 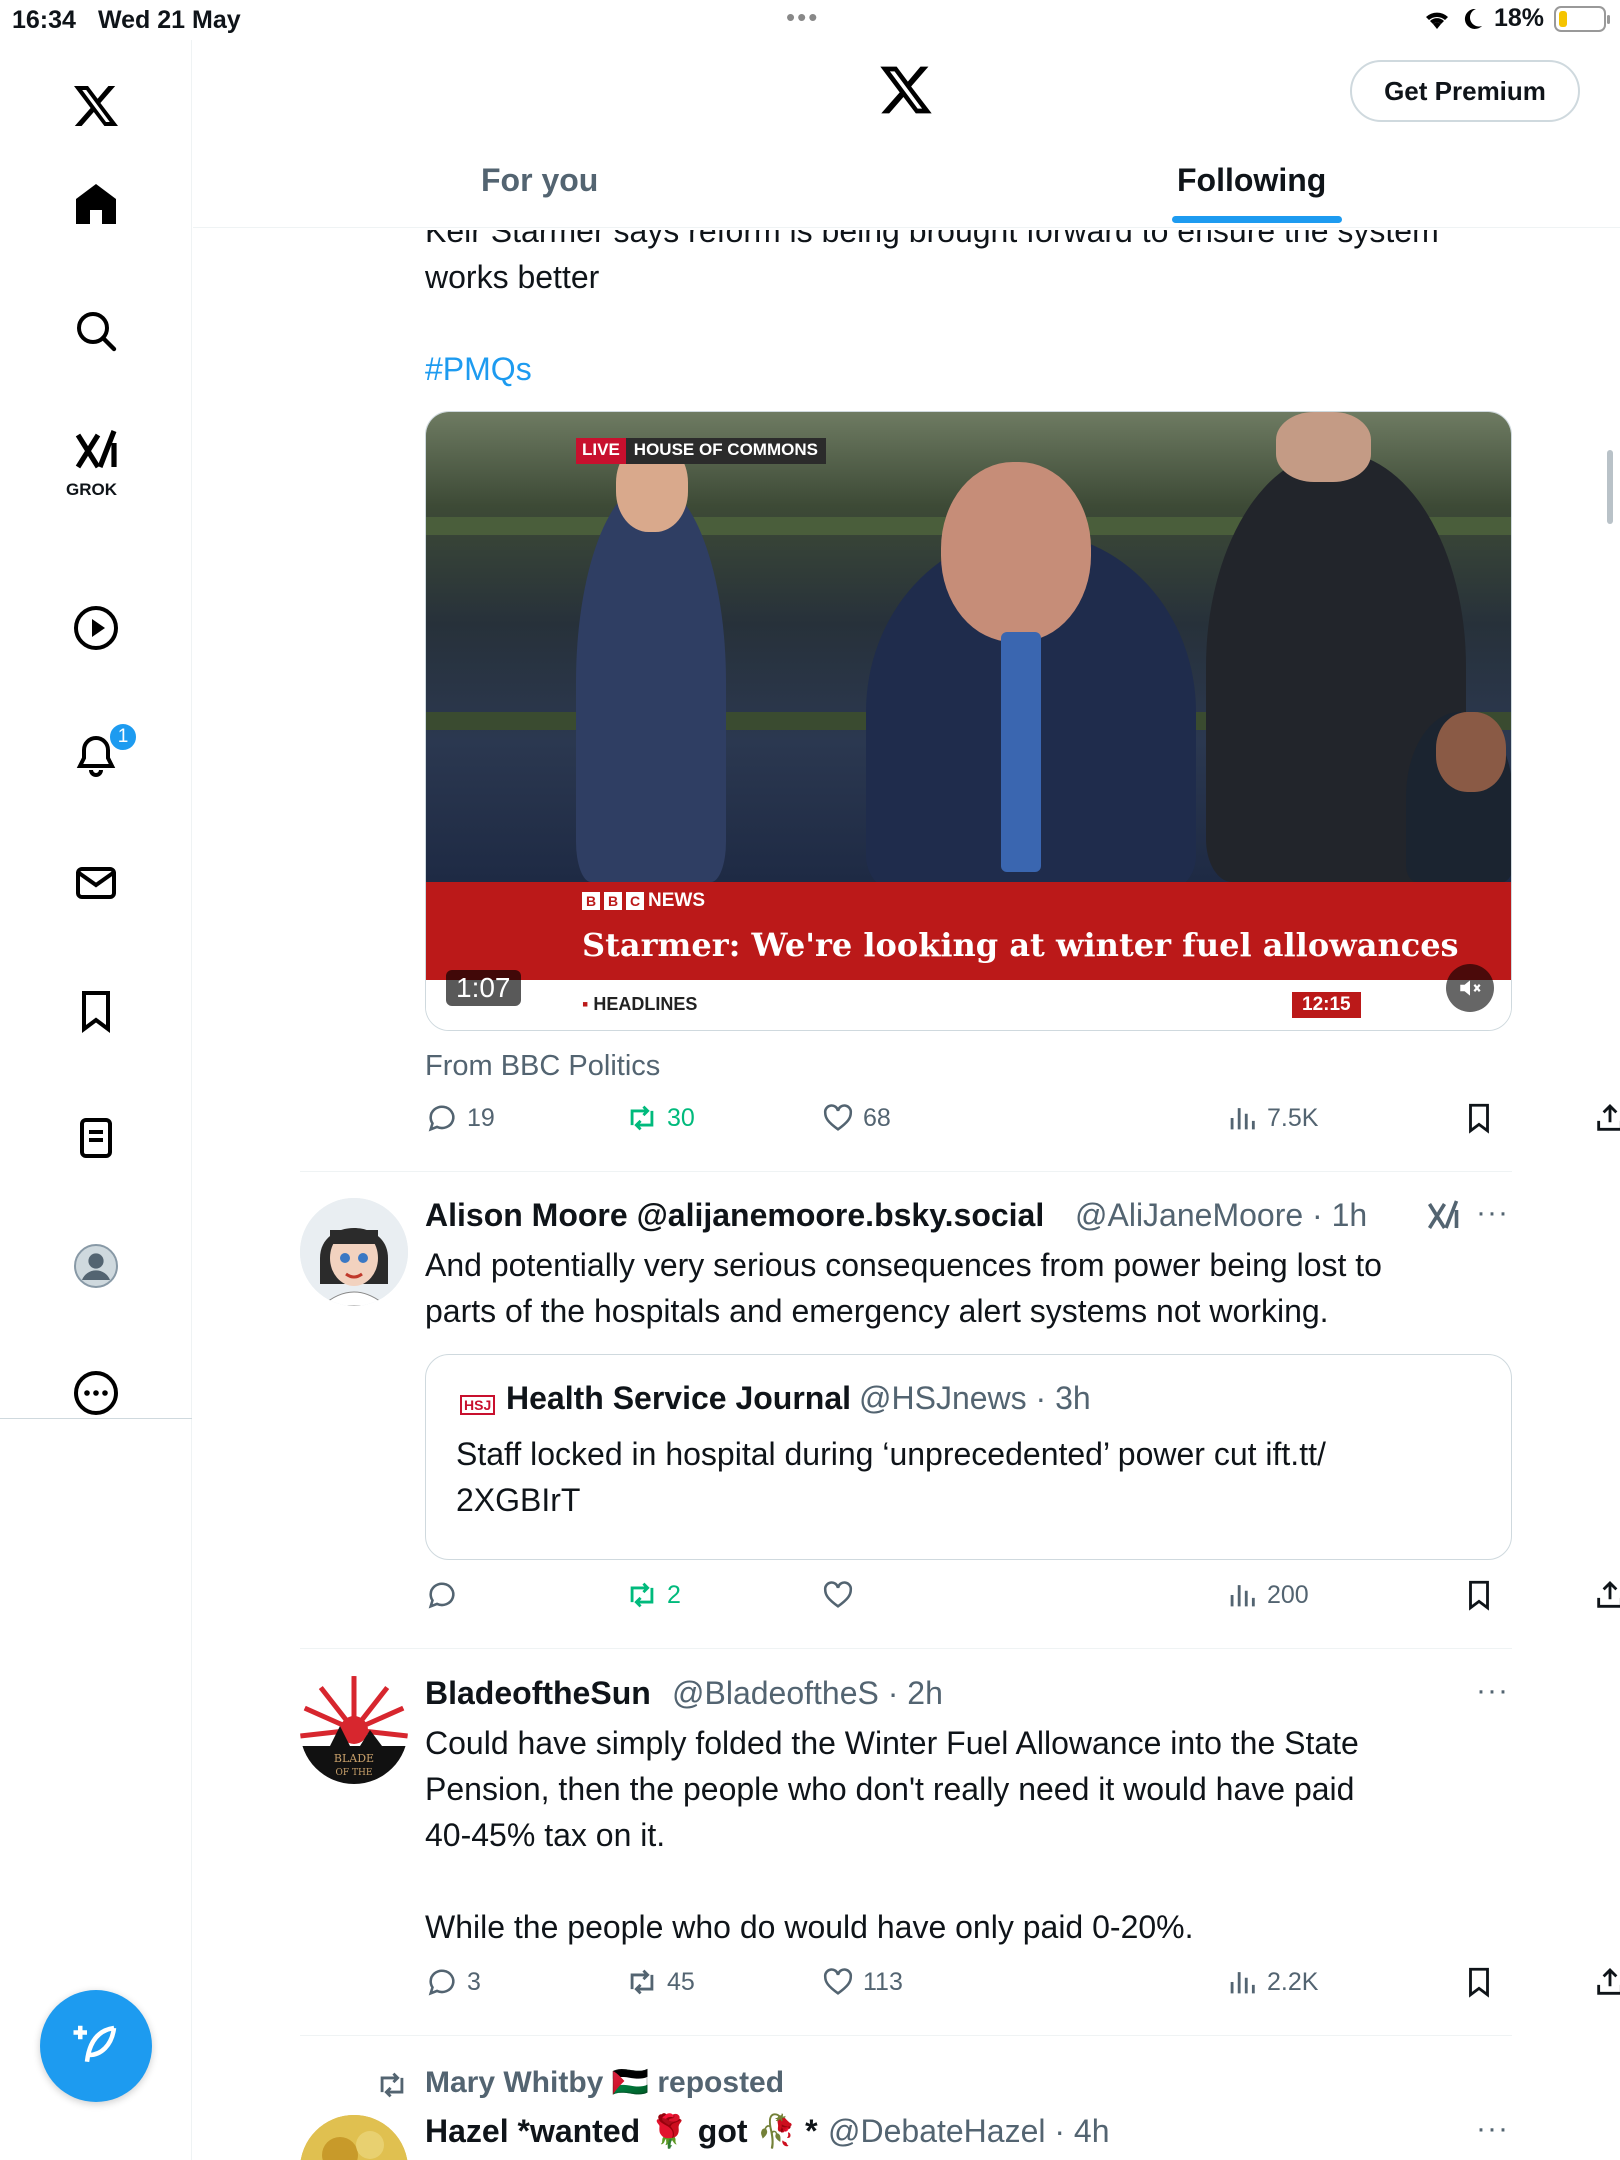 I want to click on source-attribution: From BBC Politics, so click(x=542, y=1066).